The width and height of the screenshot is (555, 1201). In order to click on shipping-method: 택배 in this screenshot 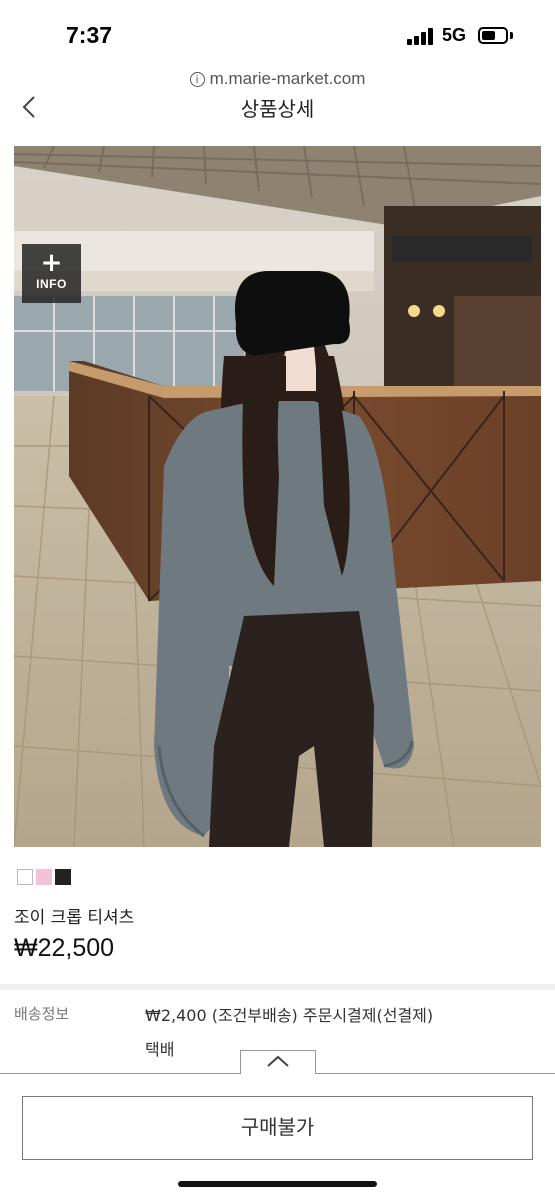, I will do `click(160, 1049)`.